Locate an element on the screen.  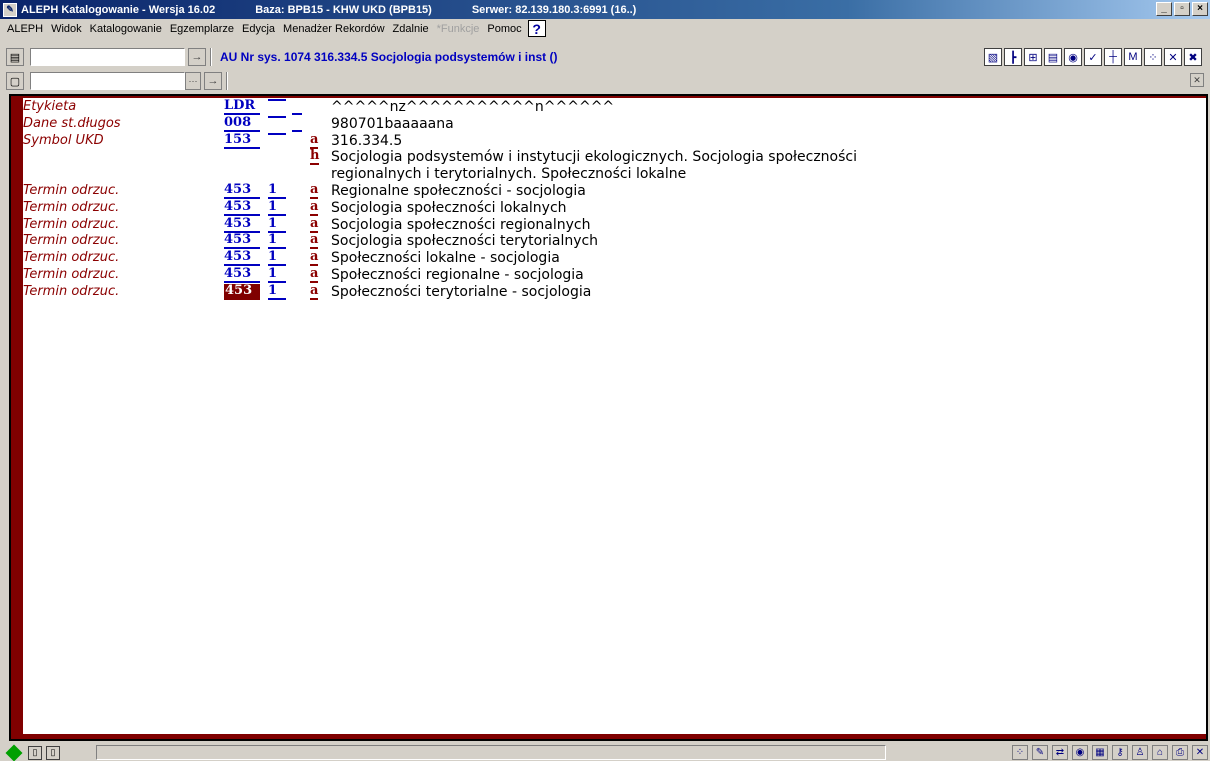
field-tag: 153 is located at coordinates (242, 141).